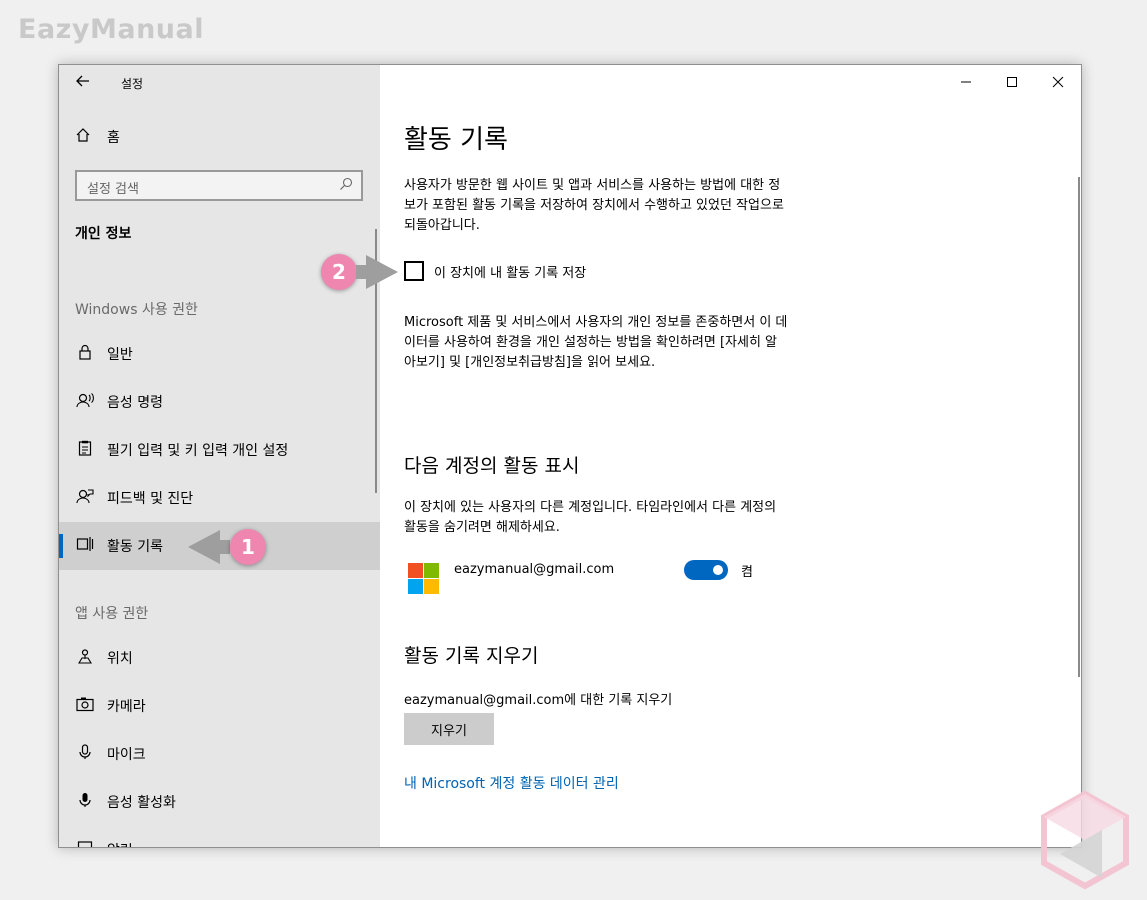  What do you see at coordinates (219, 802) in the screenshot?
I see `sidebar-item-voice-activation: 음성 활성화` at bounding box center [219, 802].